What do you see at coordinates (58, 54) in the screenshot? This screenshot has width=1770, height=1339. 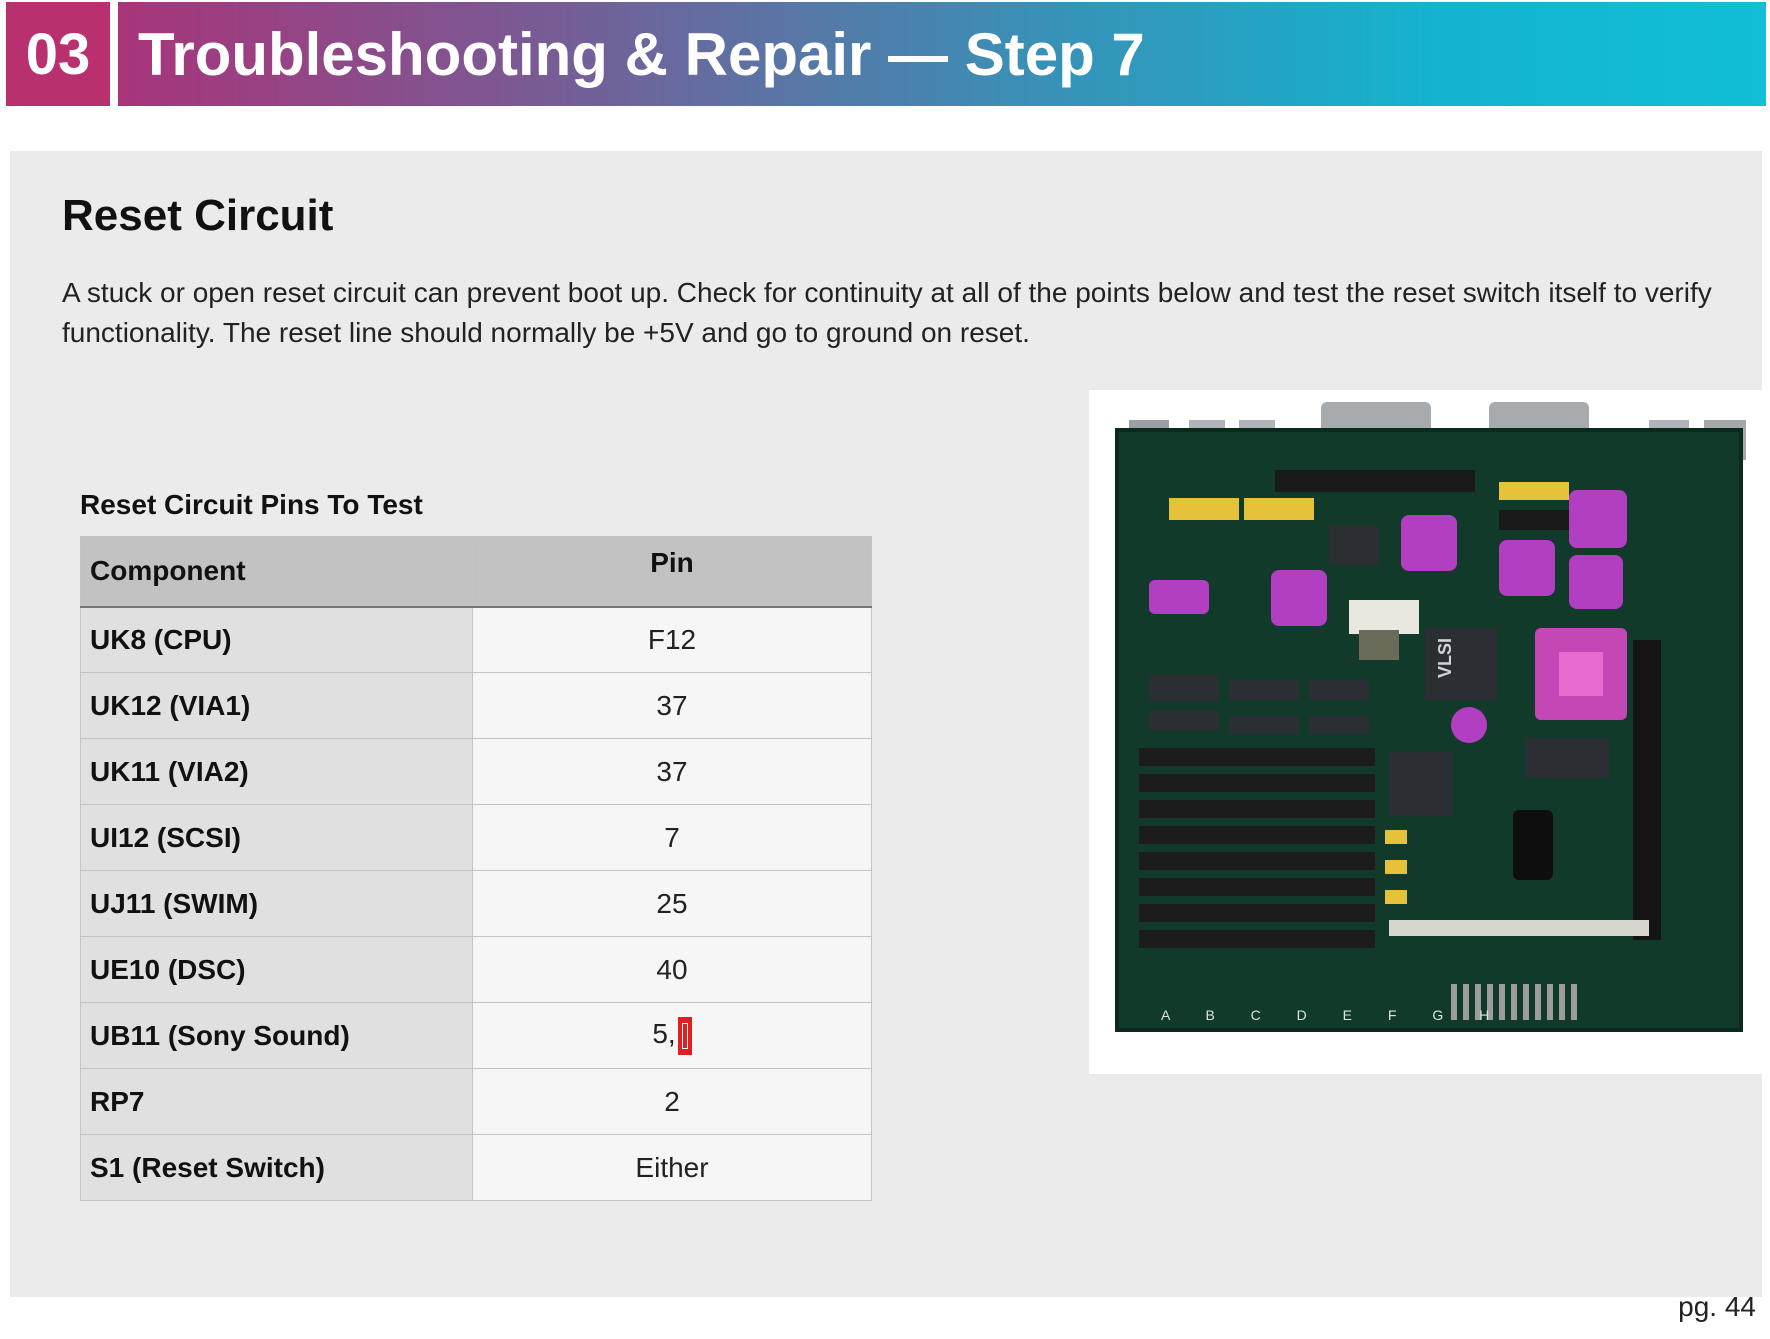 I see `chapter-number: 03` at bounding box center [58, 54].